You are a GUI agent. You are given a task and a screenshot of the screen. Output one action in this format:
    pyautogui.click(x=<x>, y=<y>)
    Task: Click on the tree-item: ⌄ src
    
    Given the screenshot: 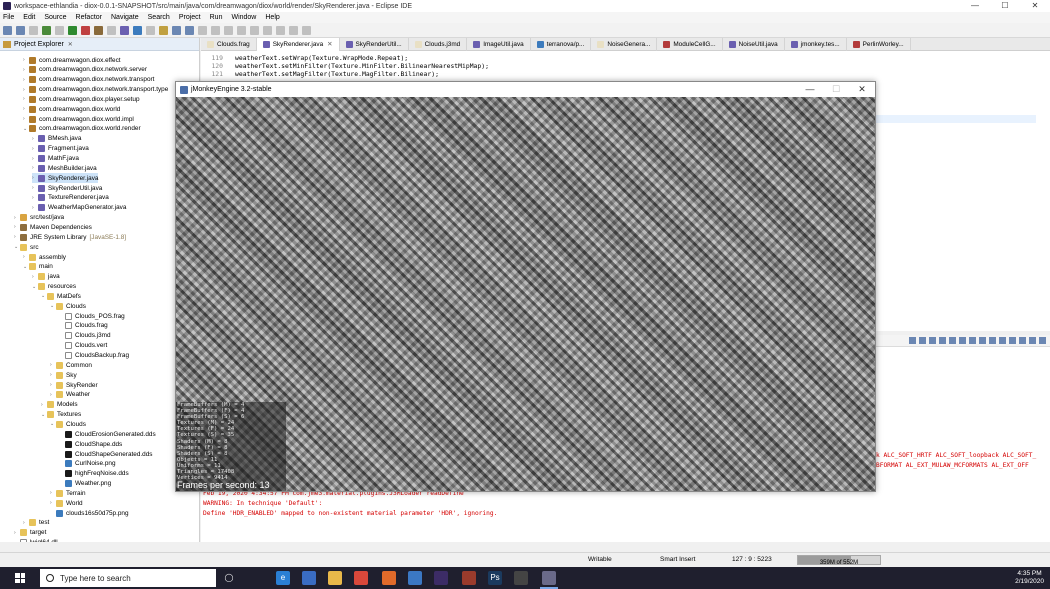 What is the action you would take?
    pyautogui.click(x=26, y=247)
    